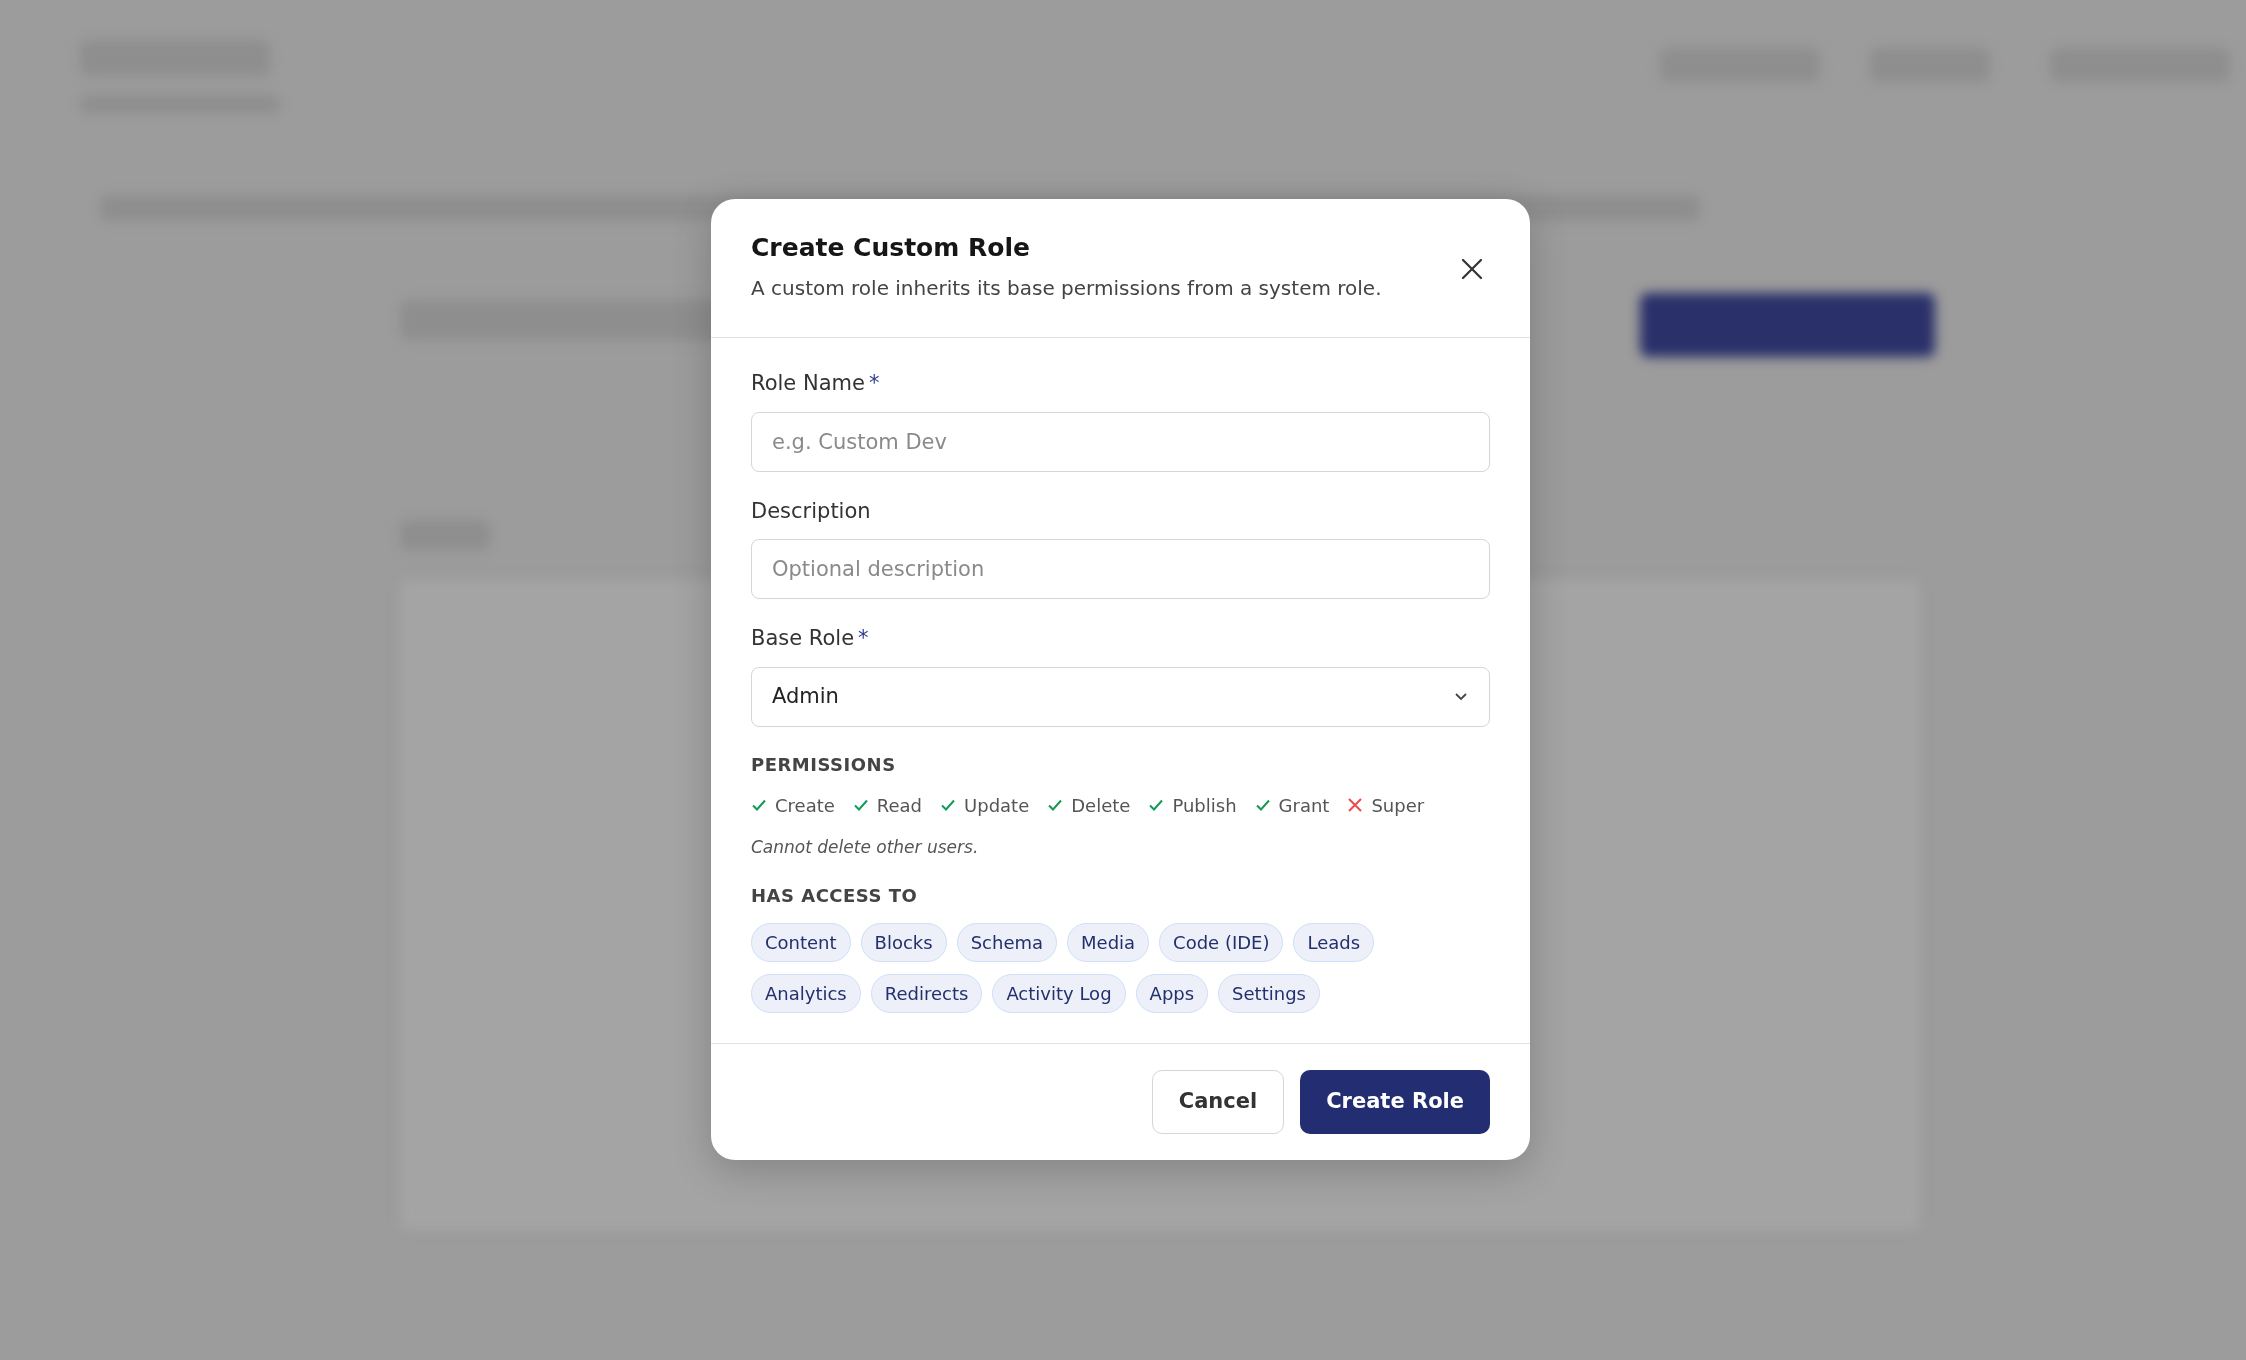 The width and height of the screenshot is (2246, 1360). I want to click on create-role-button: Create Role, so click(1395, 1102).